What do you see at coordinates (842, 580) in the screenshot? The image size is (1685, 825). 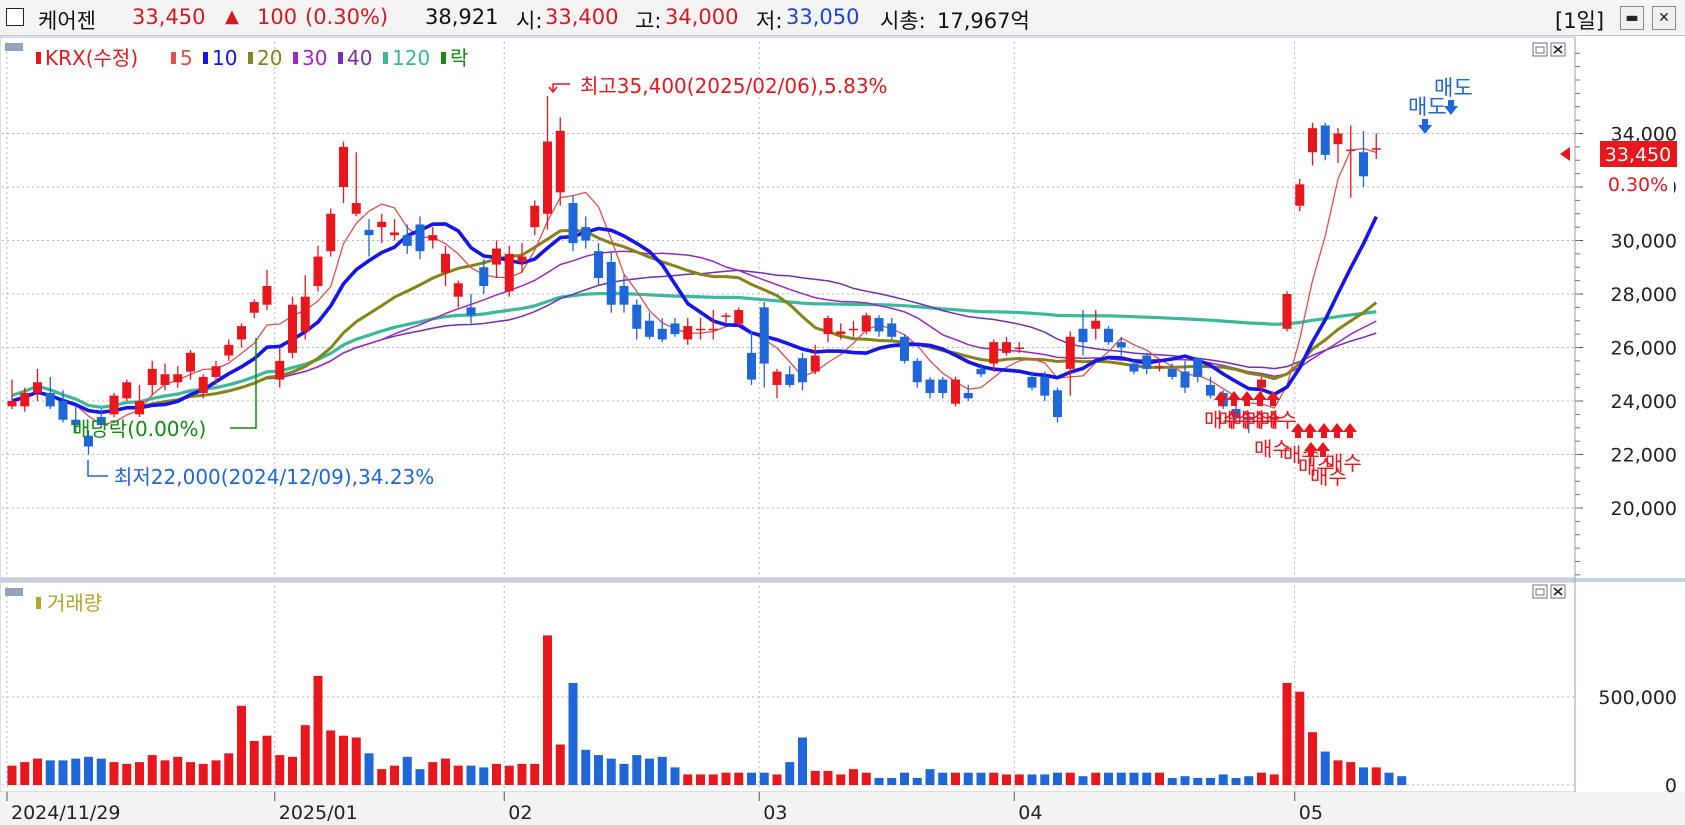 I see `panel-splitter` at bounding box center [842, 580].